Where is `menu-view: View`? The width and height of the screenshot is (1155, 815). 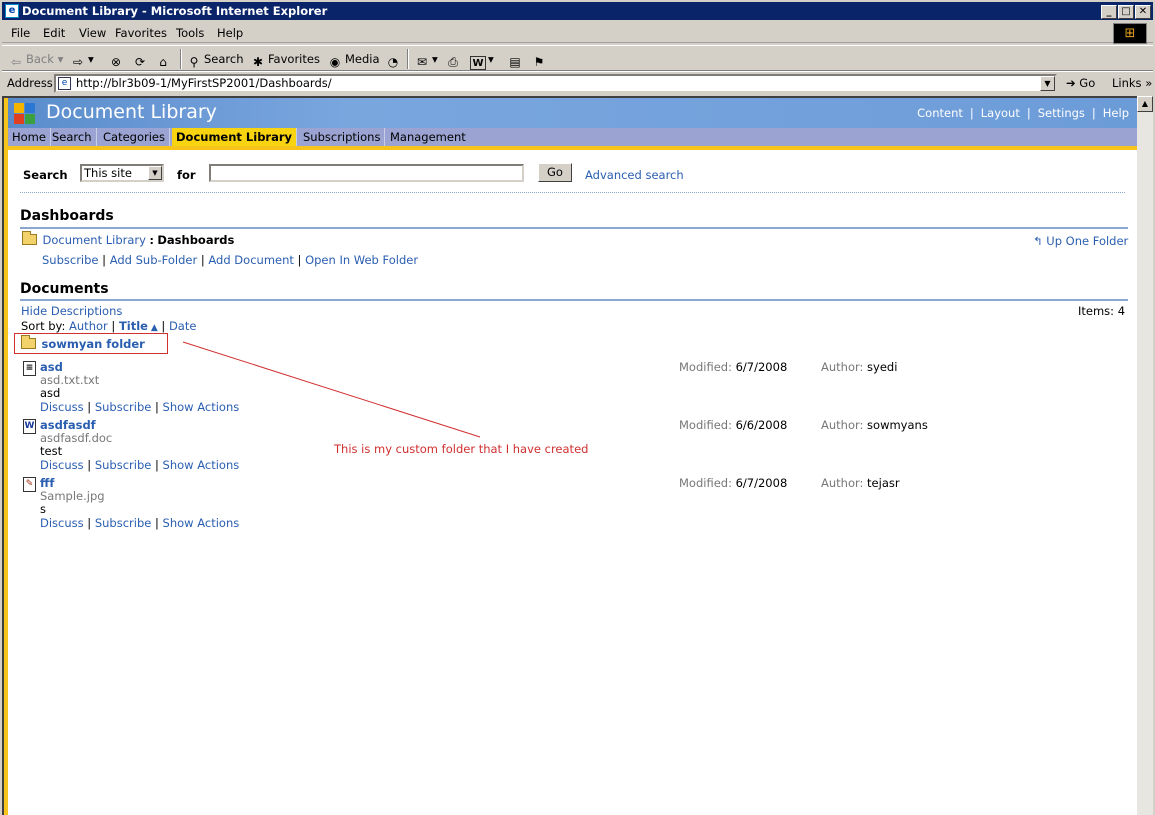
menu-view: View is located at coordinates (92, 33).